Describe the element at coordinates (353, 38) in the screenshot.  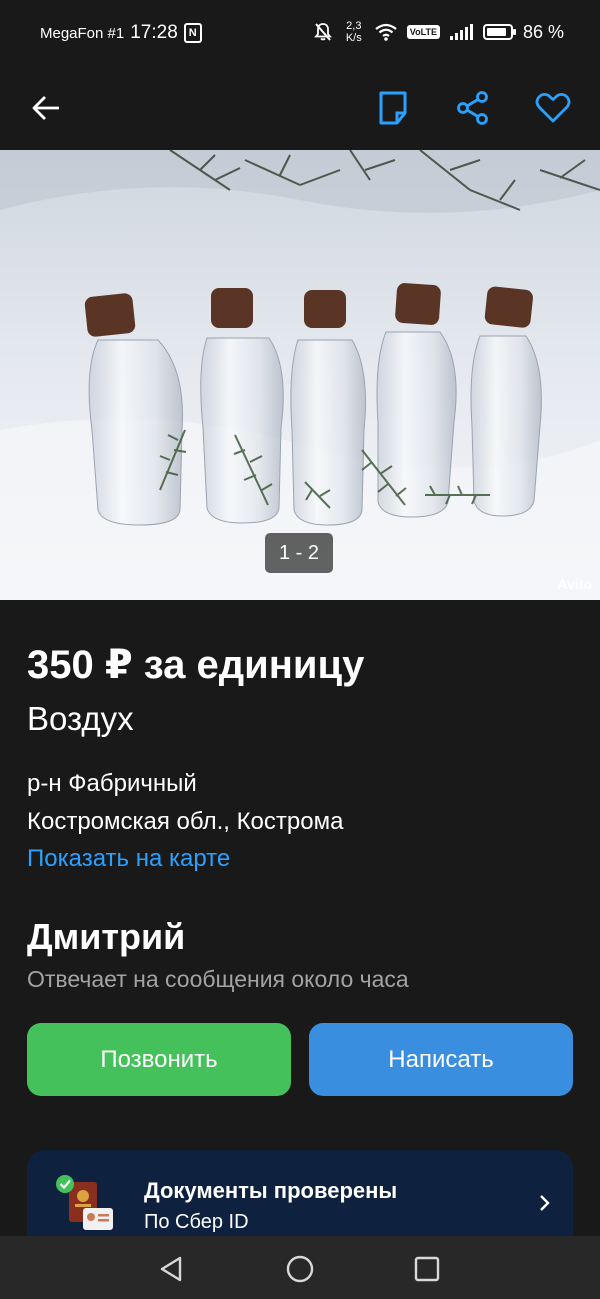
I see `speed-unit: K/s` at that location.